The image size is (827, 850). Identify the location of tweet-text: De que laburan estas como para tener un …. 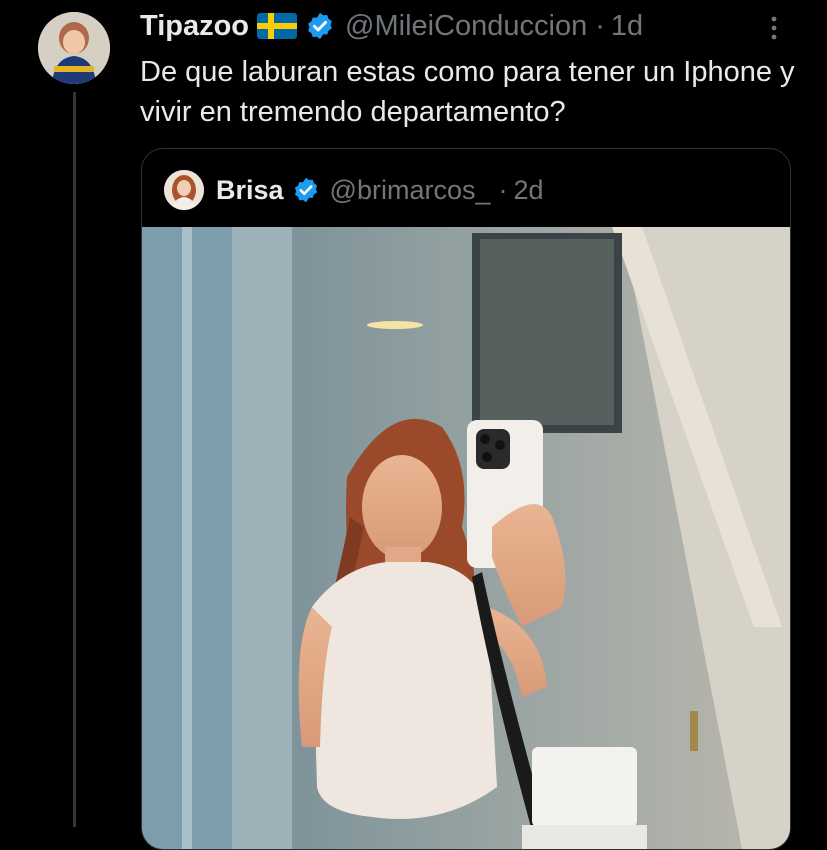
(467, 92).